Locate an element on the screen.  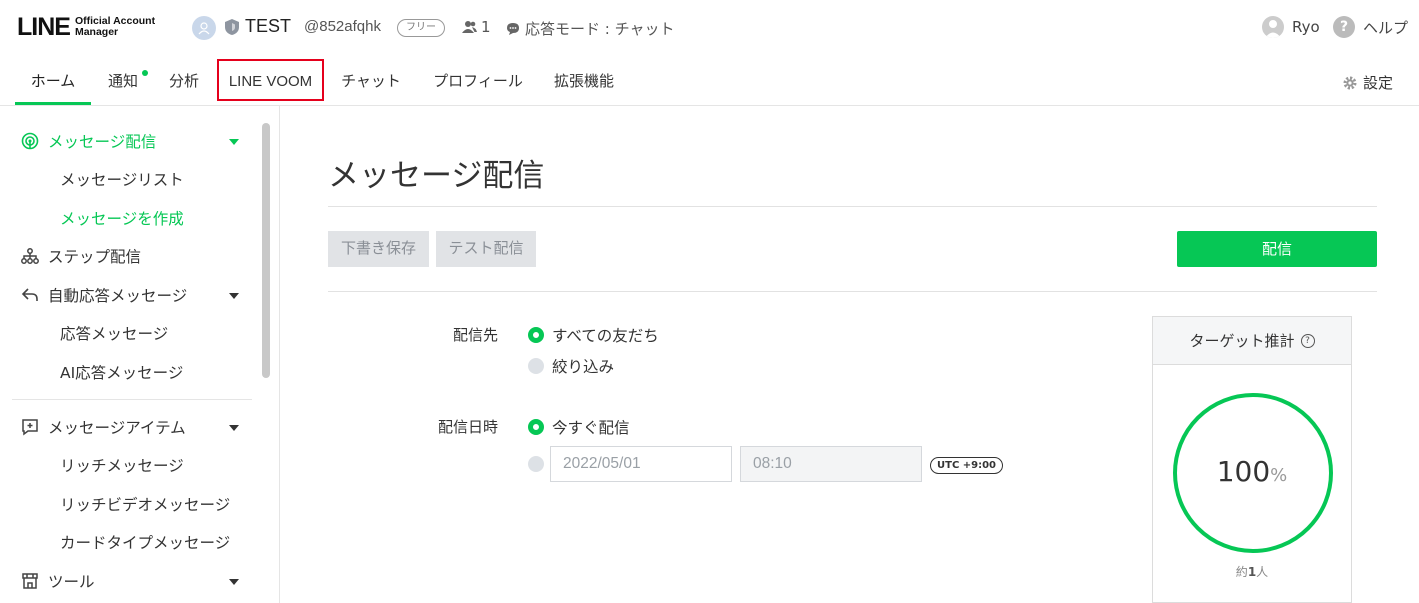
line-logo: LINE Official Account Manager is located at coordinates (86, 27).